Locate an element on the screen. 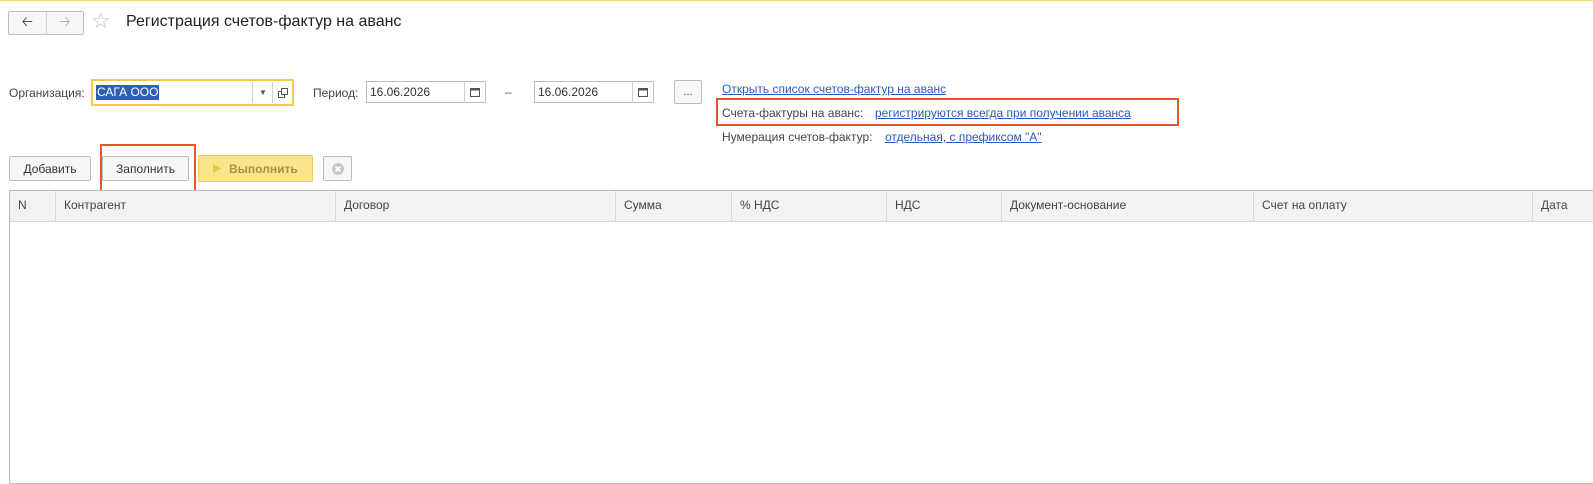  star-icon: ☆ is located at coordinates (101, 21).